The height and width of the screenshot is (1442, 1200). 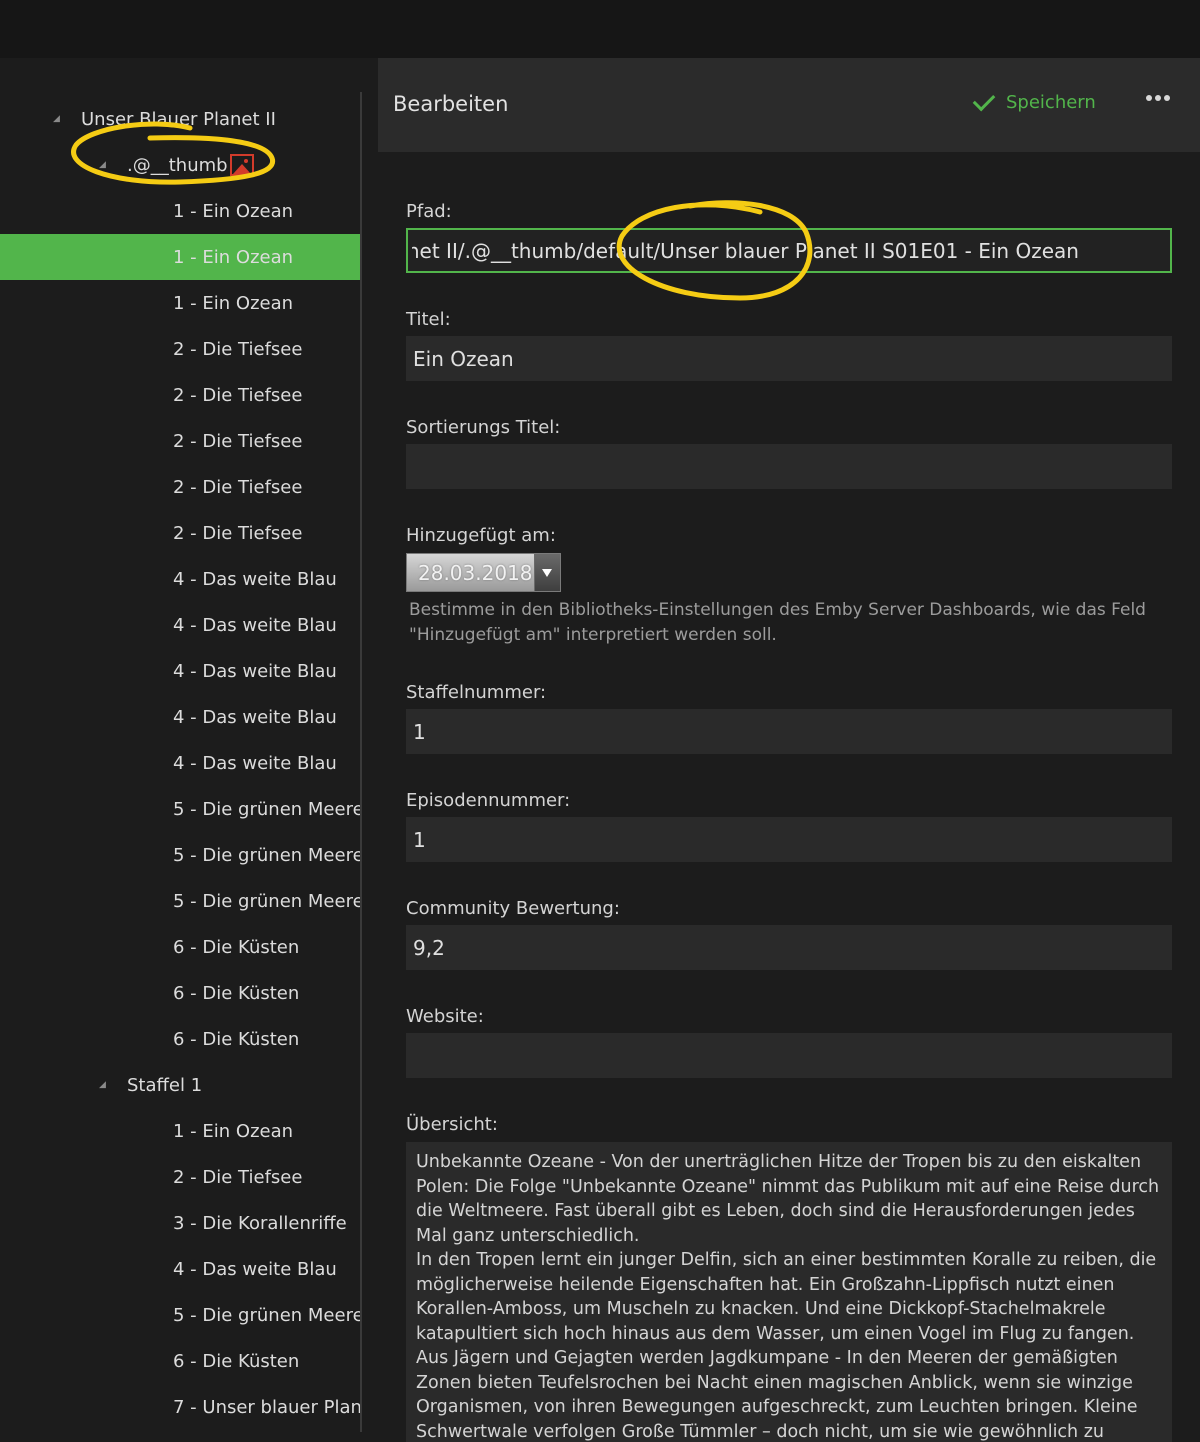 I want to click on chevron-down-icon, so click(x=547, y=572).